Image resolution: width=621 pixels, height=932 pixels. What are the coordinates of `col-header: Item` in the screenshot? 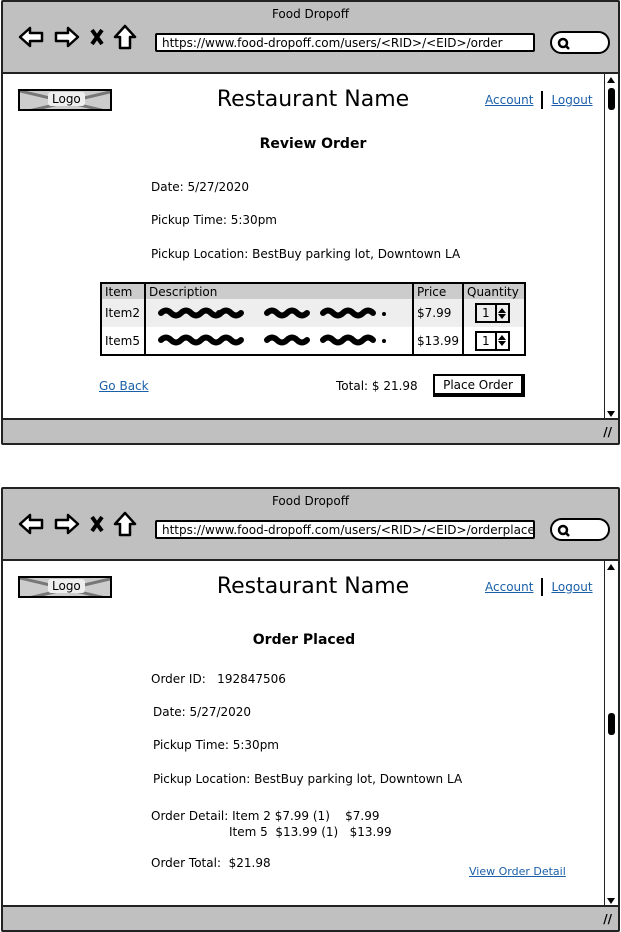 It's located at (122, 291).